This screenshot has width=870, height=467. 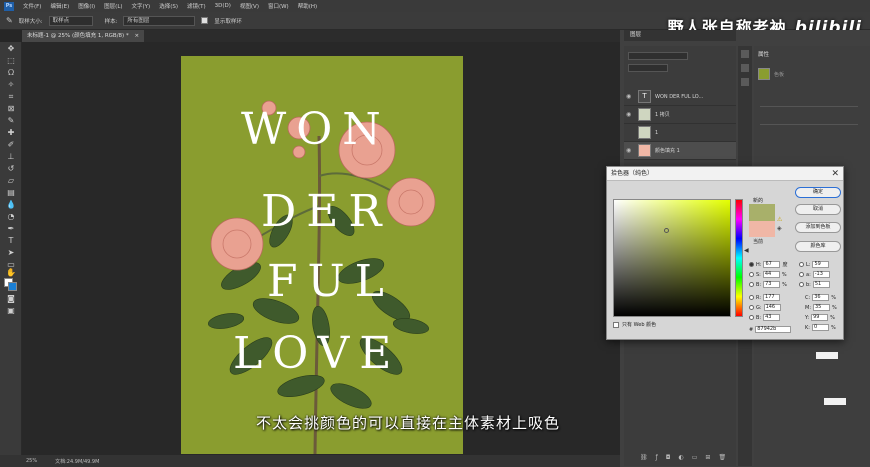 I want to click on mask-icon: ◘, so click(x=668, y=457).